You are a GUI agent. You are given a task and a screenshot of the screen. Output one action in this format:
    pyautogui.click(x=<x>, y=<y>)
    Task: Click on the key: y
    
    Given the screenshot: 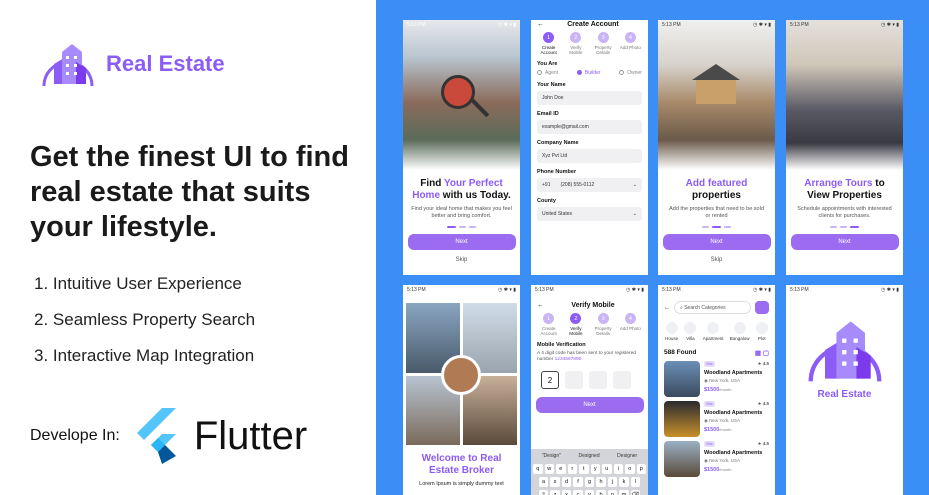 What is the action you would take?
    pyautogui.click(x=595, y=469)
    